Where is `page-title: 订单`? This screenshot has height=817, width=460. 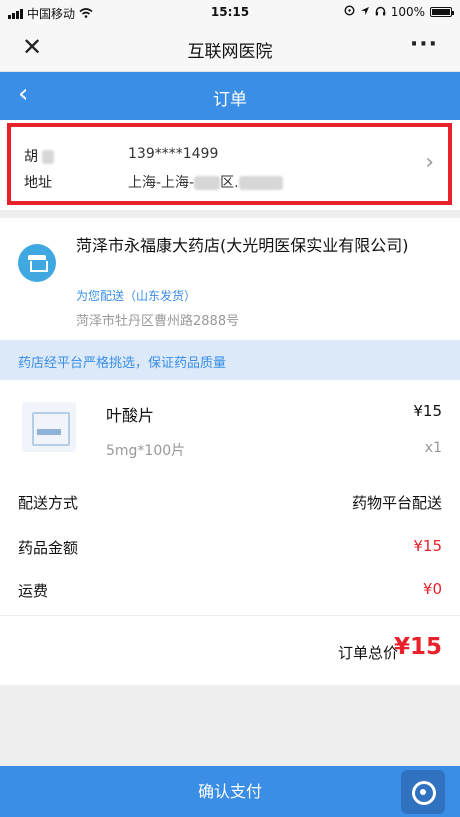 page-title: 订单 is located at coordinates (230, 100).